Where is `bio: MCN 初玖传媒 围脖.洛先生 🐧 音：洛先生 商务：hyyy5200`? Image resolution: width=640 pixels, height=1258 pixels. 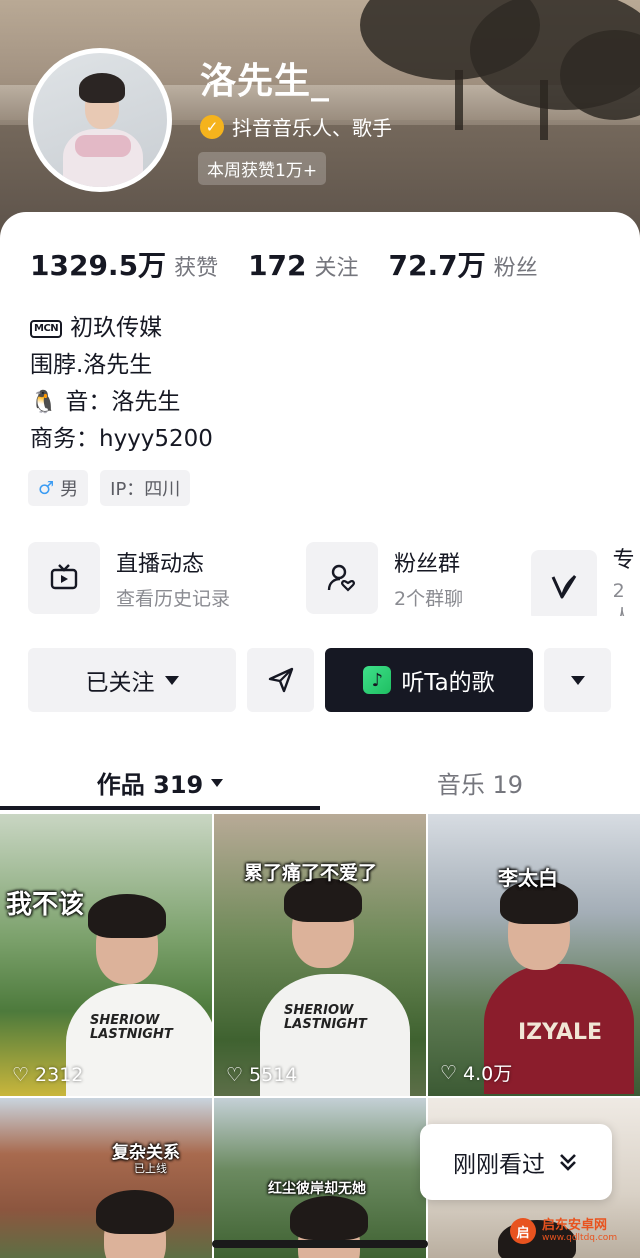 bio: MCN 初玖传媒 围脖.洛先生 🐧 音：洛先生 商务：hyyy5200 is located at coordinates (320, 384).